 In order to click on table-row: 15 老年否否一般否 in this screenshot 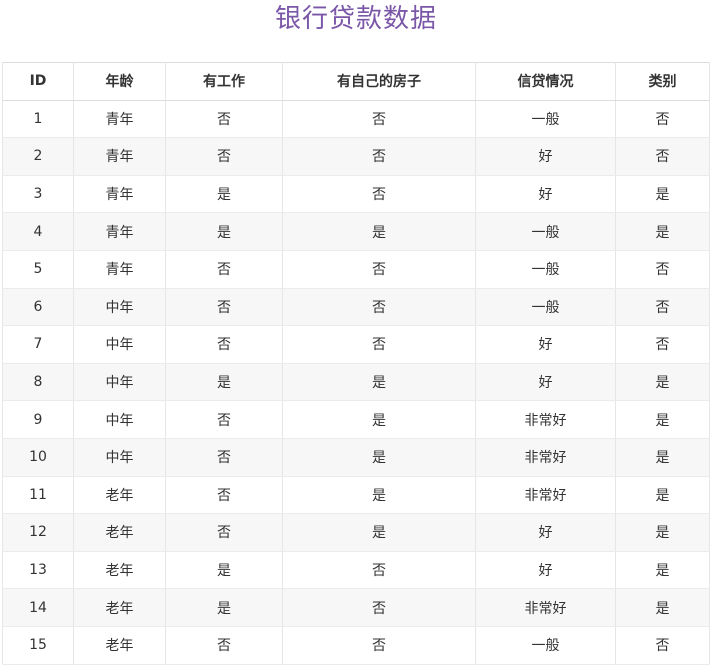, I will do `click(356, 645)`.